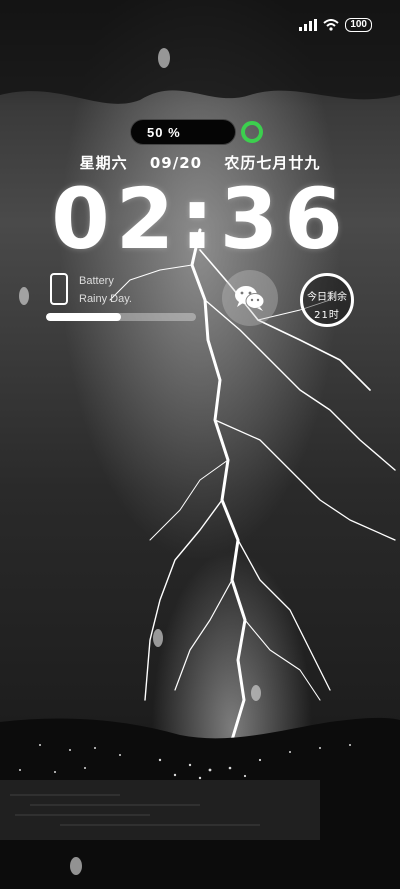  I want to click on day-remaining-label: 今日剩余, so click(327, 297).